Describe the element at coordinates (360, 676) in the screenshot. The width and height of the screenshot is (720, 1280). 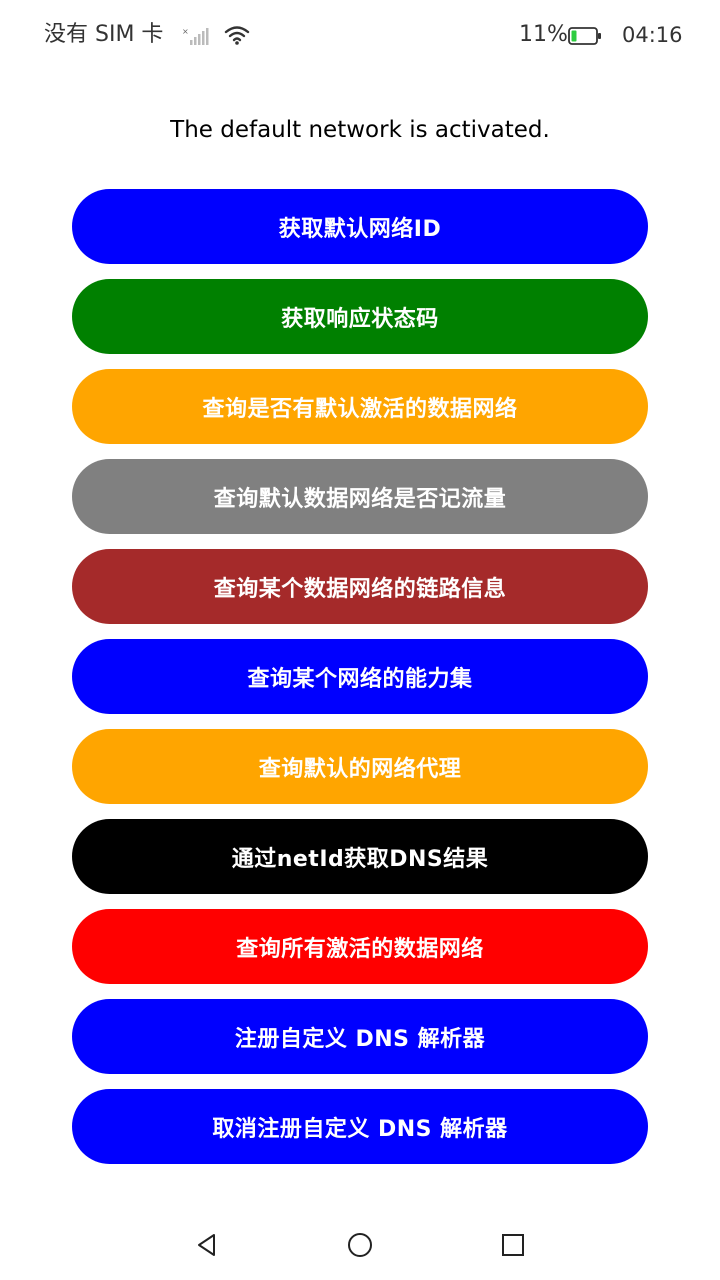
I see `get-net-capabilities-button: 查询某个网络的能力集` at that location.